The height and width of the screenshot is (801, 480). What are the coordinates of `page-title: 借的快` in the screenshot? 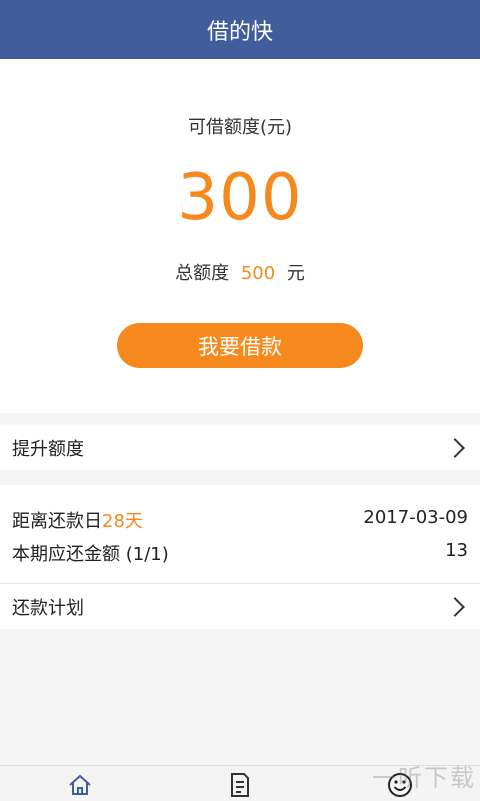 It's located at (239, 32).